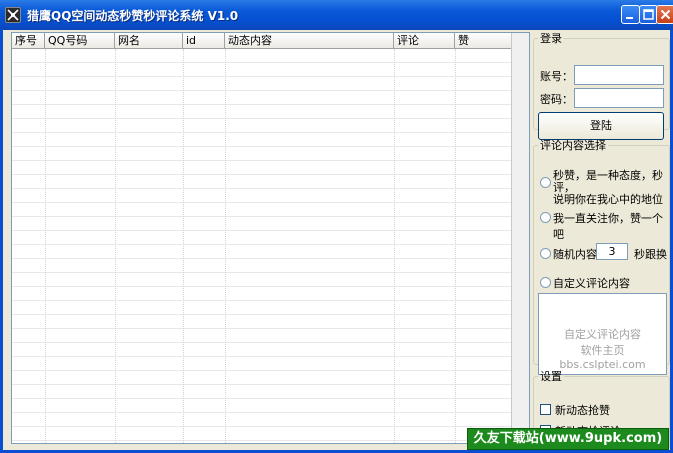  What do you see at coordinates (13, 15) in the screenshot?
I see `app-icon` at bounding box center [13, 15].